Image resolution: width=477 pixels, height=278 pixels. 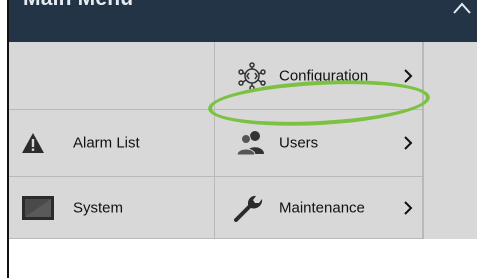 What do you see at coordinates (299, 143) in the screenshot?
I see `users-label: Users` at bounding box center [299, 143].